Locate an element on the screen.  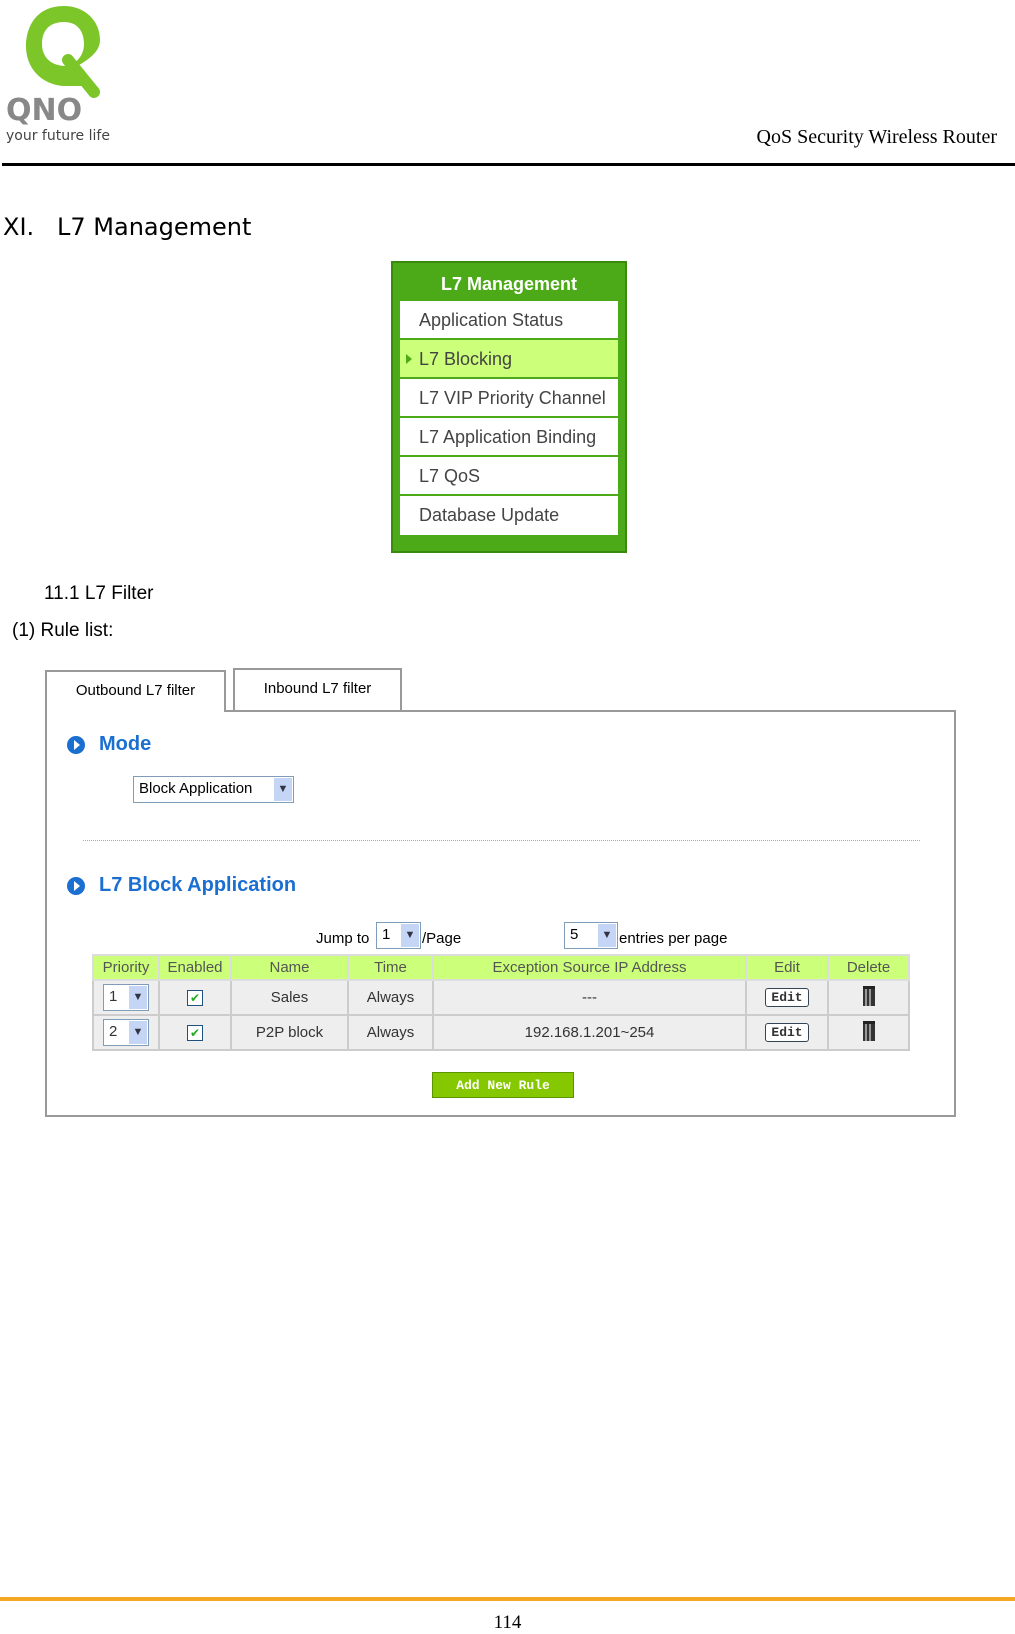
footer-divider is located at coordinates (507, 1599).